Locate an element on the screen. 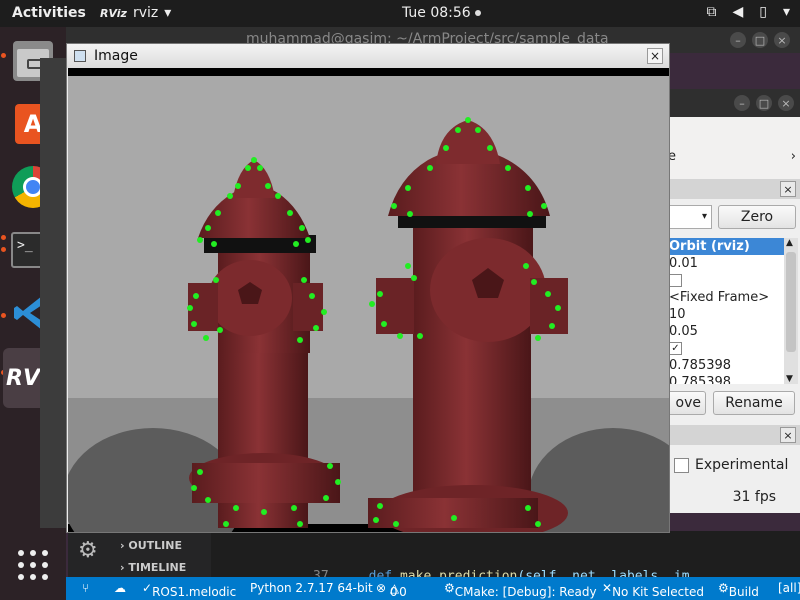  time-panel-header: × is located at coordinates (734, 435).